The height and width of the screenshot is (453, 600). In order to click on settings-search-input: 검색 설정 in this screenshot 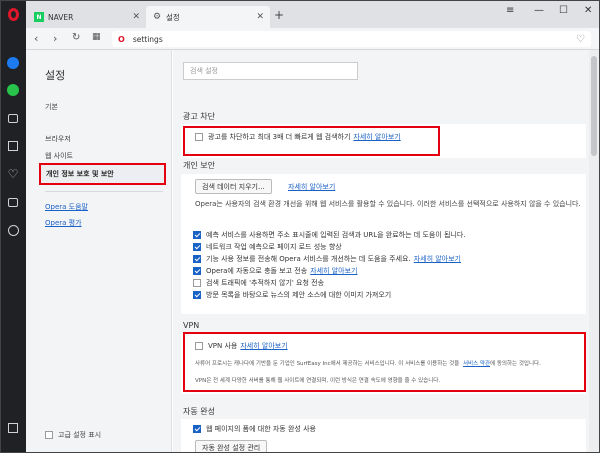, I will do `click(270, 71)`.